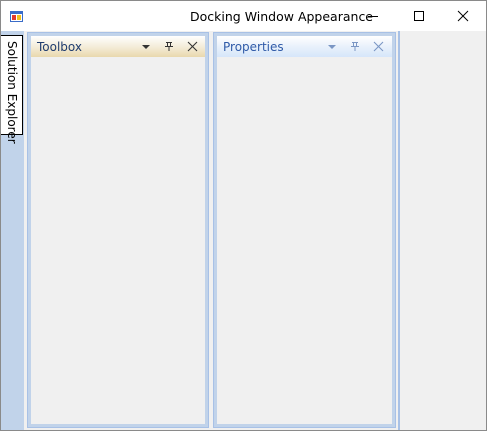 The width and height of the screenshot is (487, 431). I want to click on properties-pin-button, so click(355, 46).